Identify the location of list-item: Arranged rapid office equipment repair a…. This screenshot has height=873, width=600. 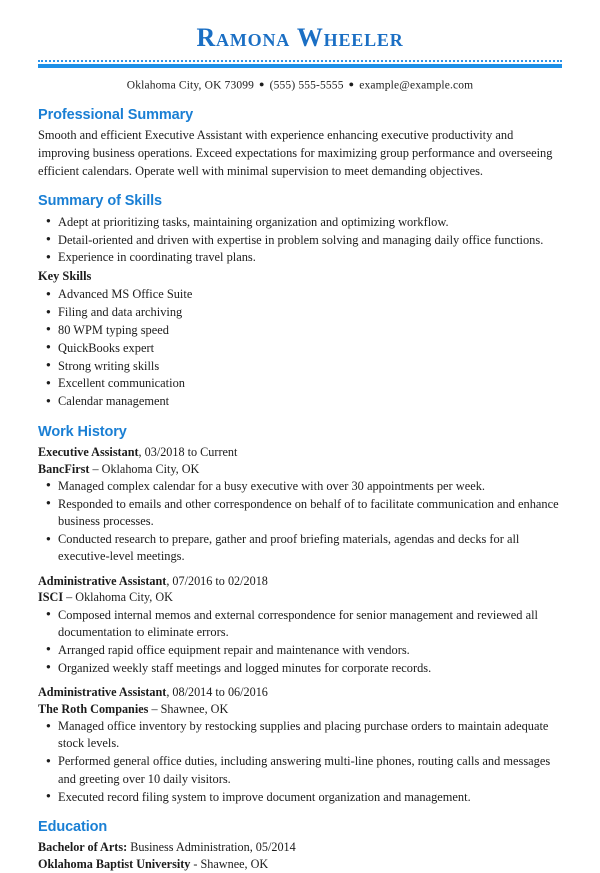
(300, 650).